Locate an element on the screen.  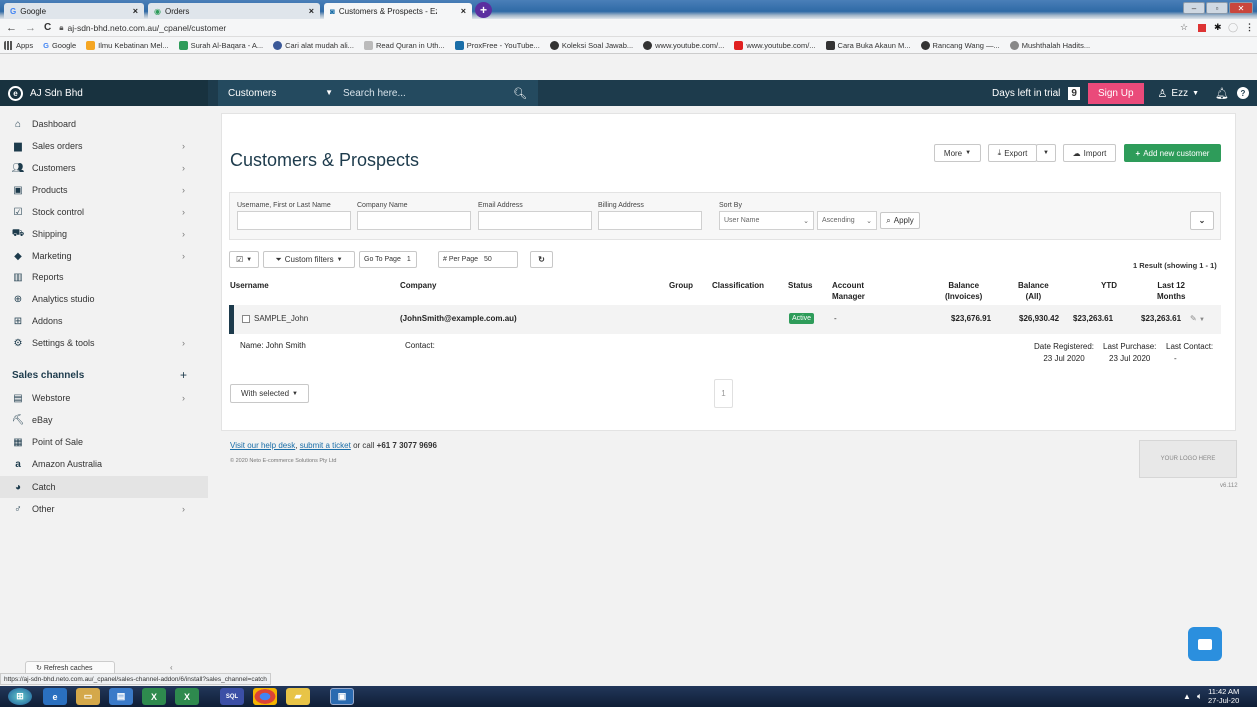
extension-icon: ✱ is located at coordinates (1218, 27).